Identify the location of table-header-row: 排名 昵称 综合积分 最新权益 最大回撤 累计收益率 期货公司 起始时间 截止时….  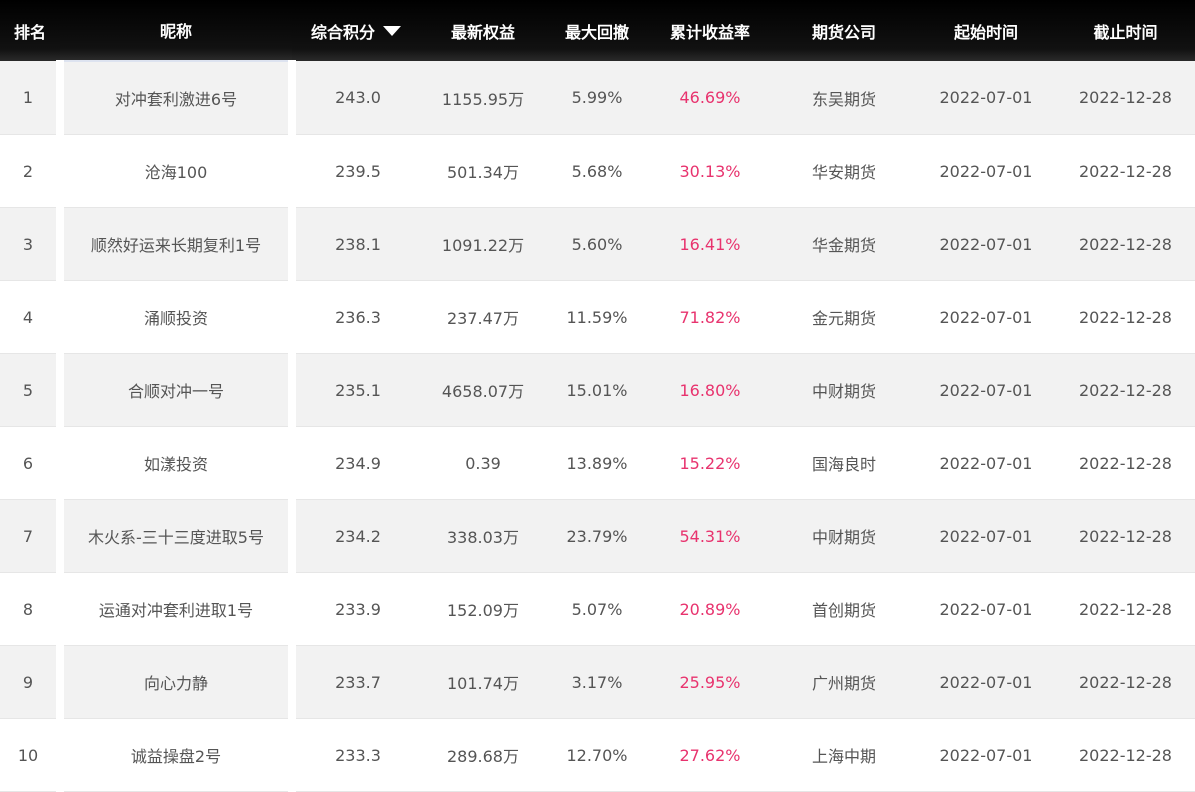
(597, 30).